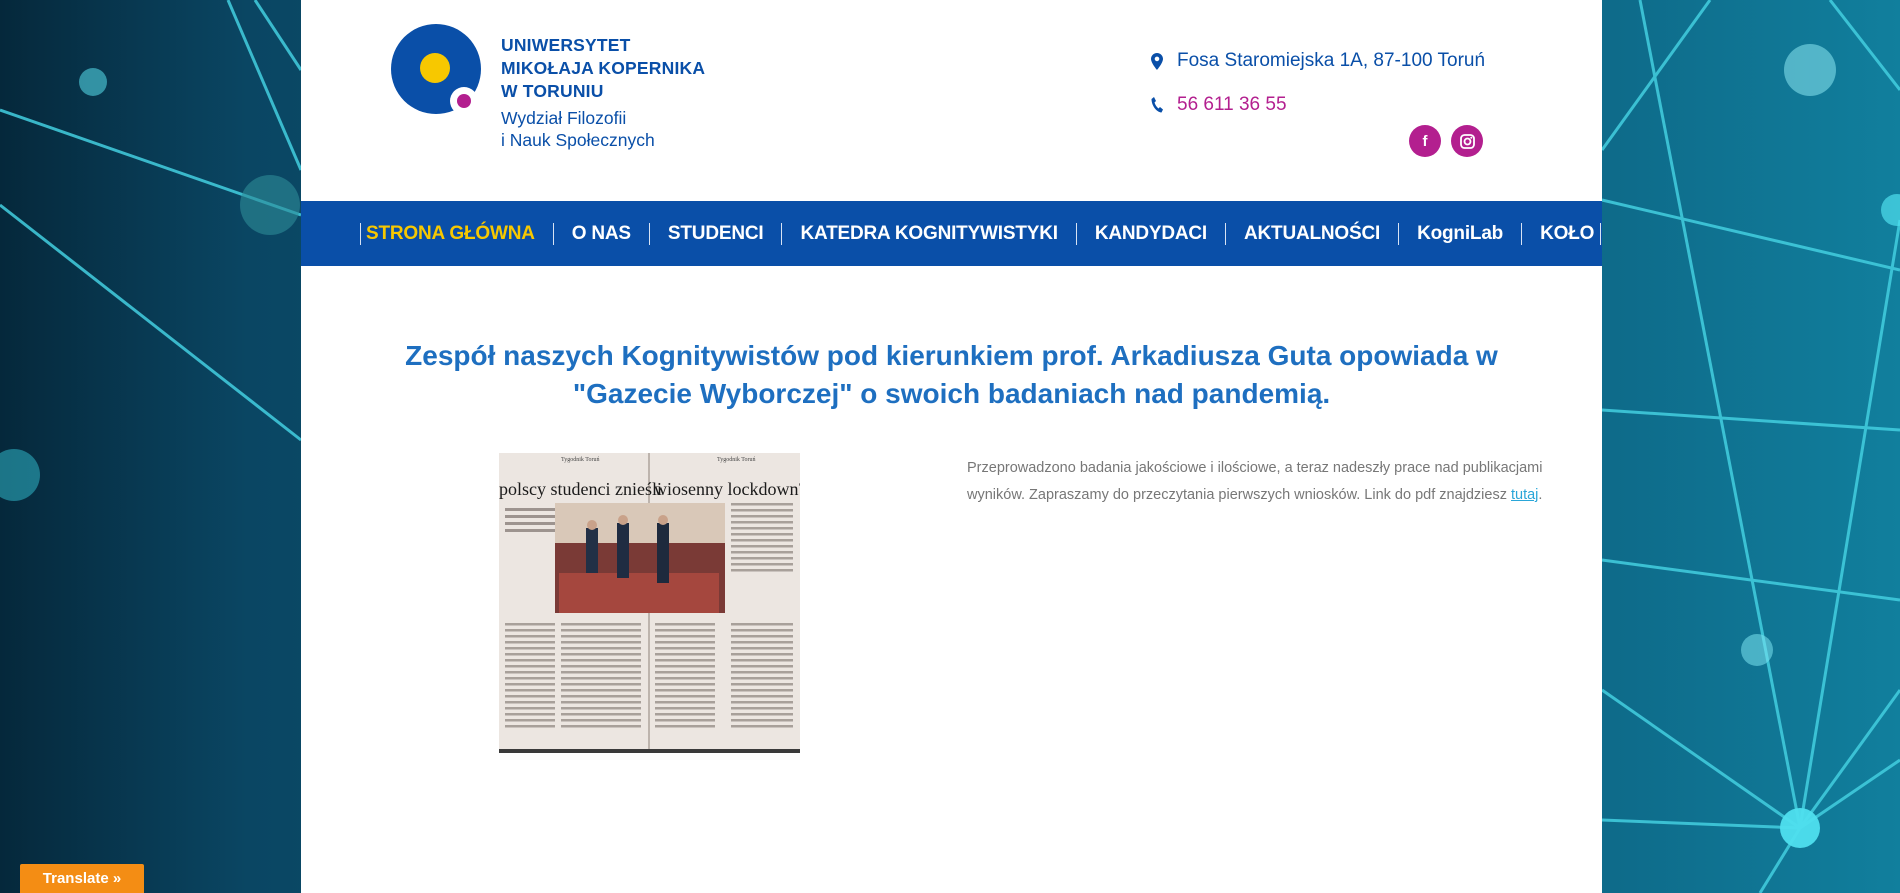 The height and width of the screenshot is (893, 1900). I want to click on masthead-right: Tygodnik Toruń, so click(736, 460).